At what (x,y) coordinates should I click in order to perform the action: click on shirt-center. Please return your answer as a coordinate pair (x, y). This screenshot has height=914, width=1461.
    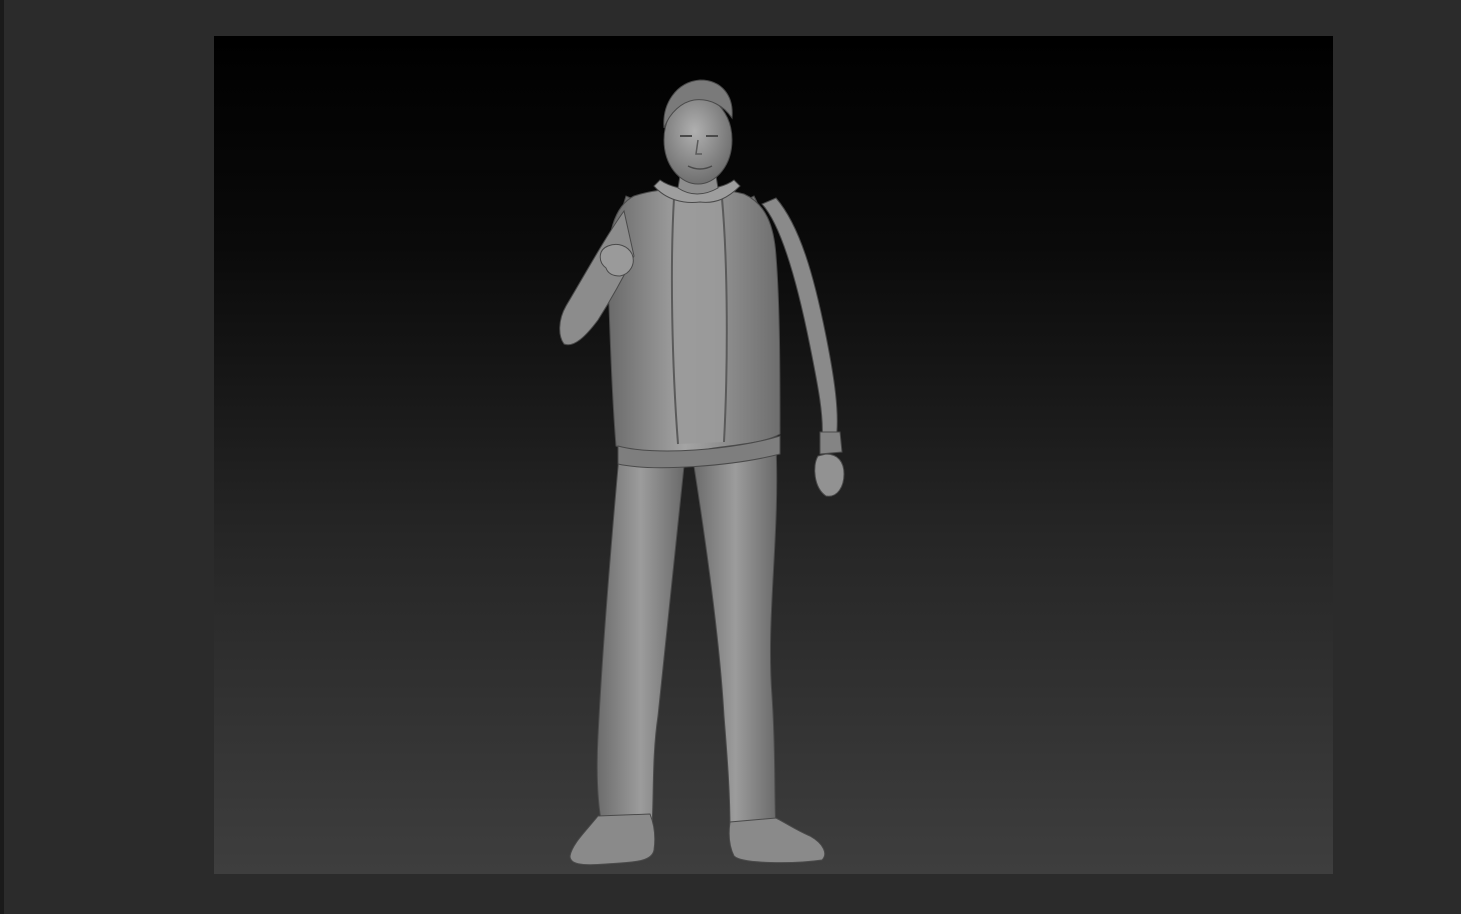
    Looking at the image, I should click on (699, 320).